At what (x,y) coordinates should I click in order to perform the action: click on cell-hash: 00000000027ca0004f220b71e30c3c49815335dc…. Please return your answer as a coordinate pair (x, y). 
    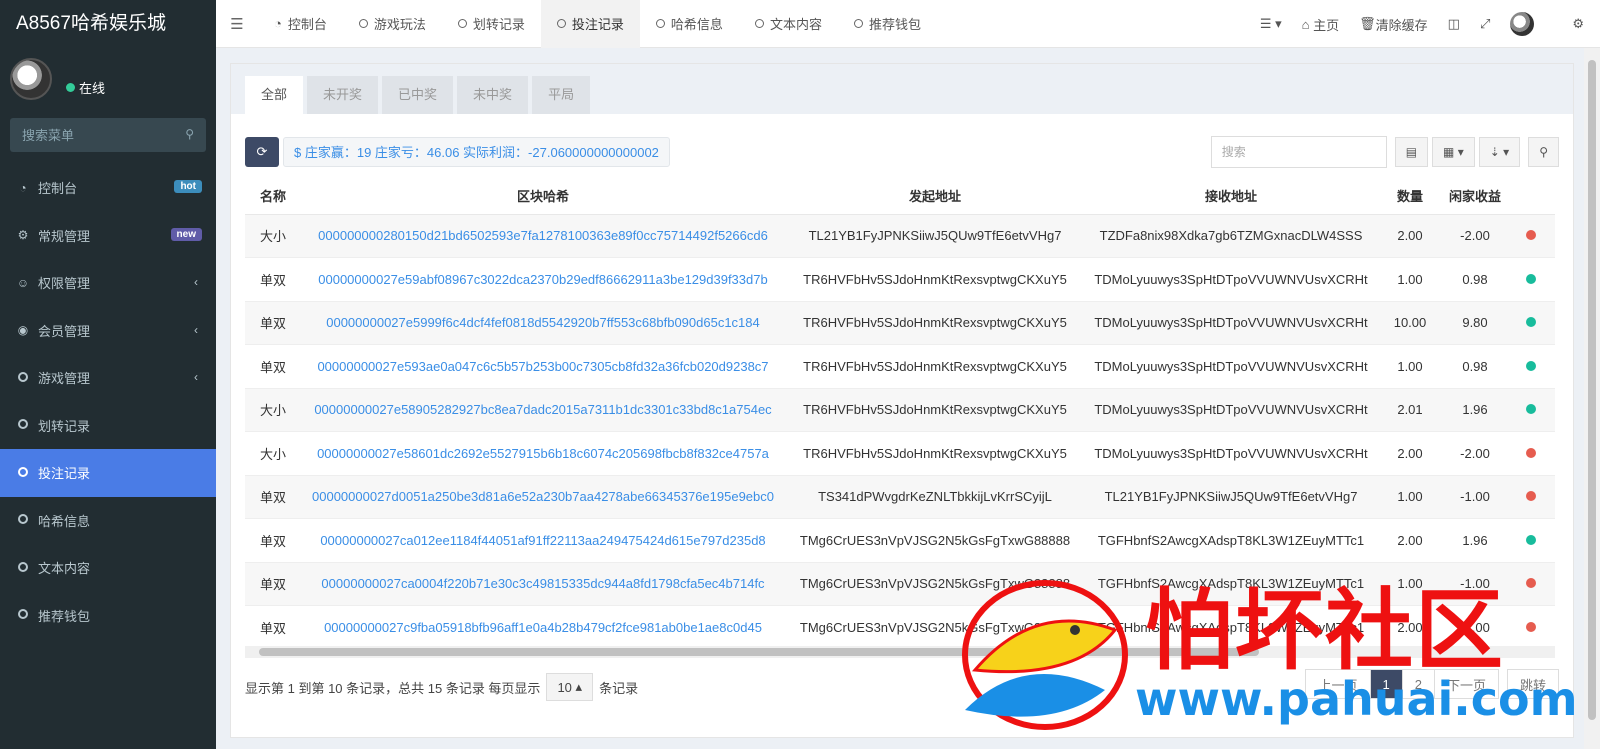
    Looking at the image, I should click on (543, 584).